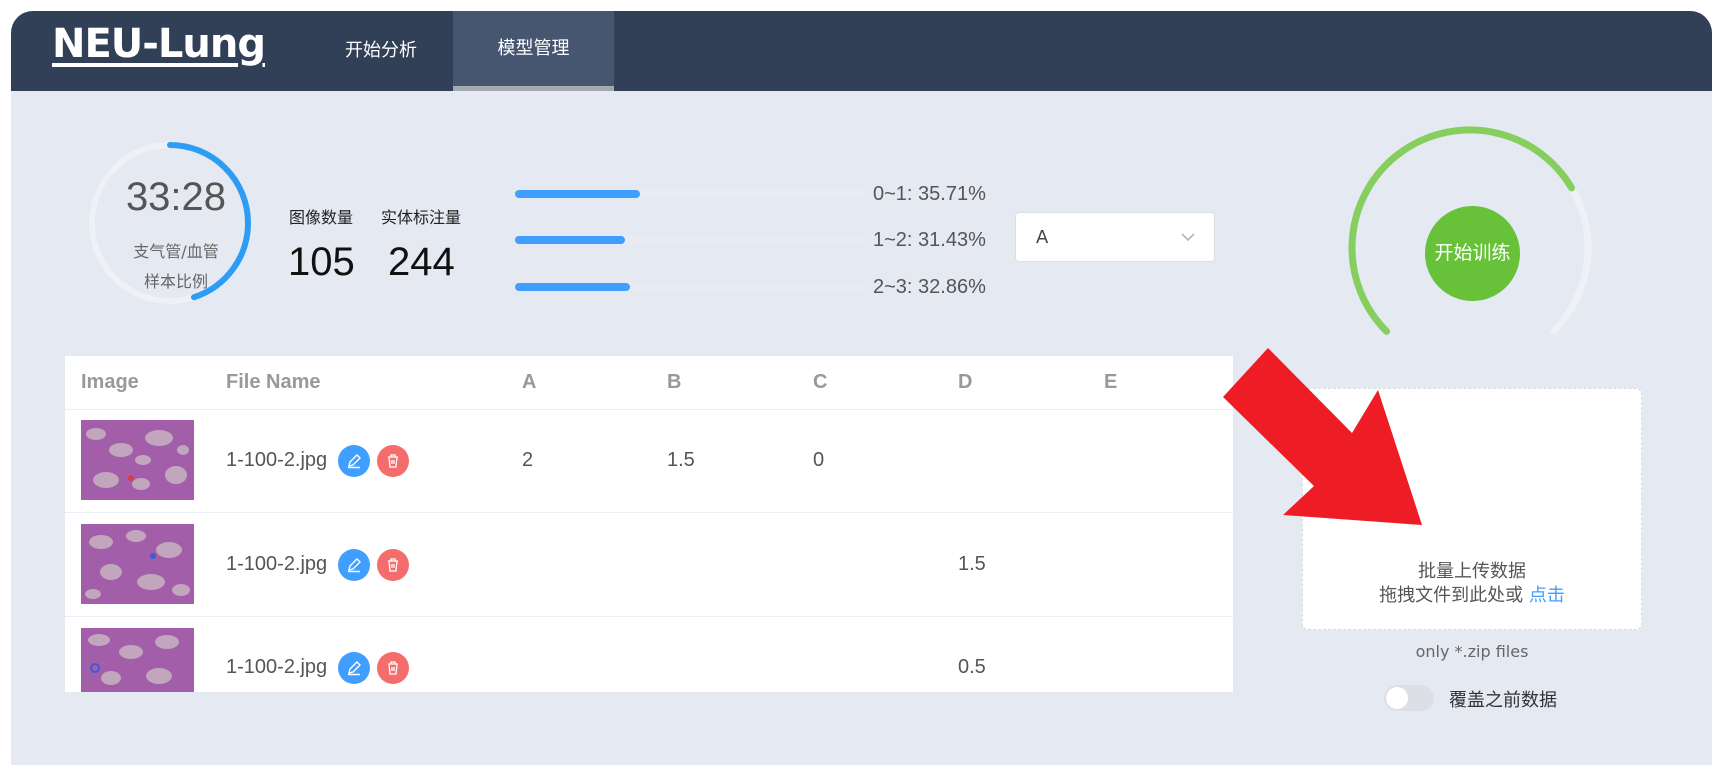  I want to click on cell-d: 0.5, so click(972, 667).